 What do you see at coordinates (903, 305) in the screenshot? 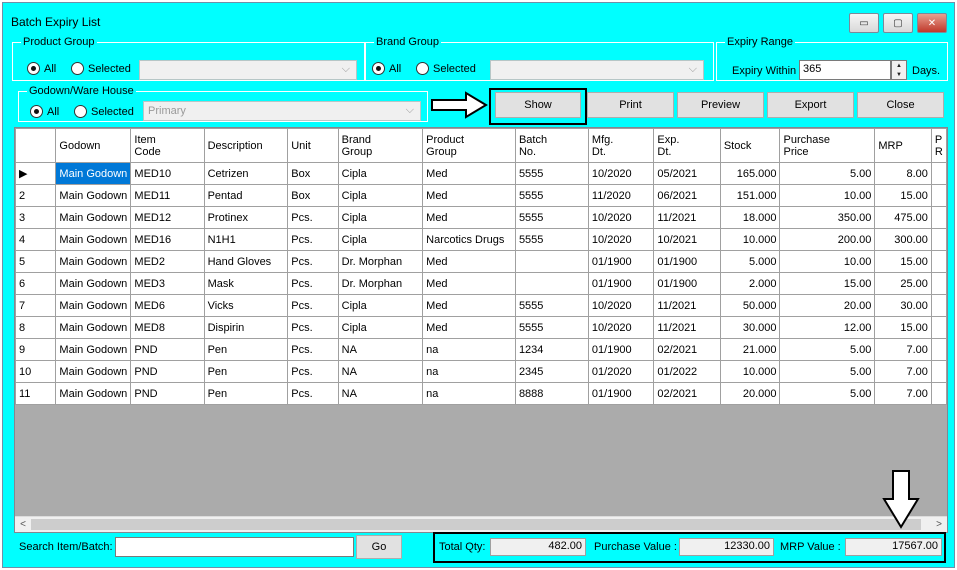
I see `table-cell-mrp: 30.00` at bounding box center [903, 305].